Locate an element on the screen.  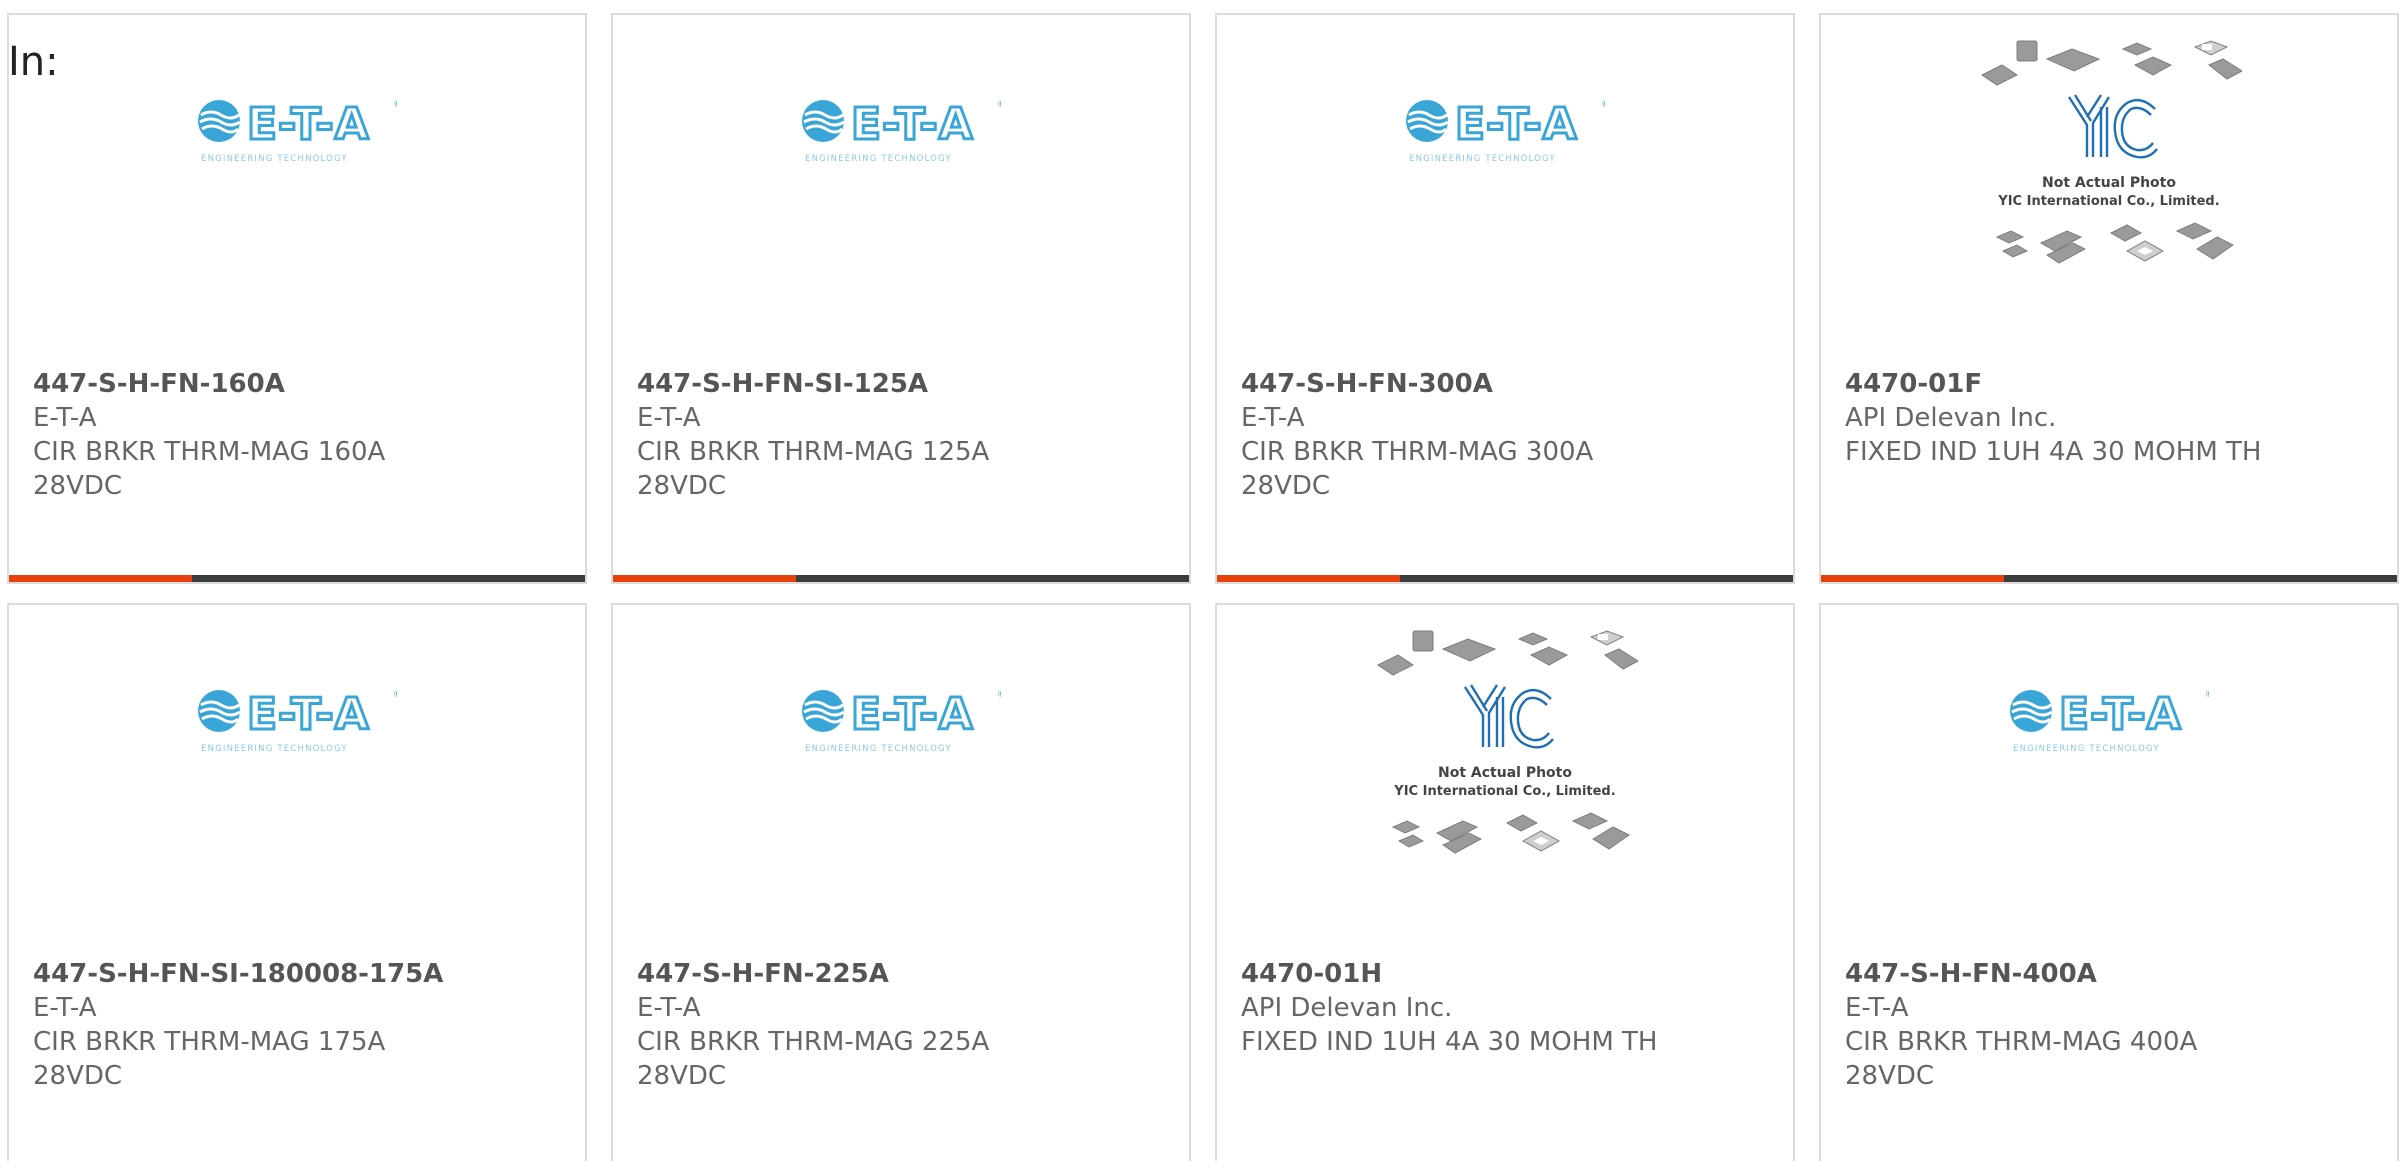
part-number-link: 4470-01F is located at coordinates (2111, 384).